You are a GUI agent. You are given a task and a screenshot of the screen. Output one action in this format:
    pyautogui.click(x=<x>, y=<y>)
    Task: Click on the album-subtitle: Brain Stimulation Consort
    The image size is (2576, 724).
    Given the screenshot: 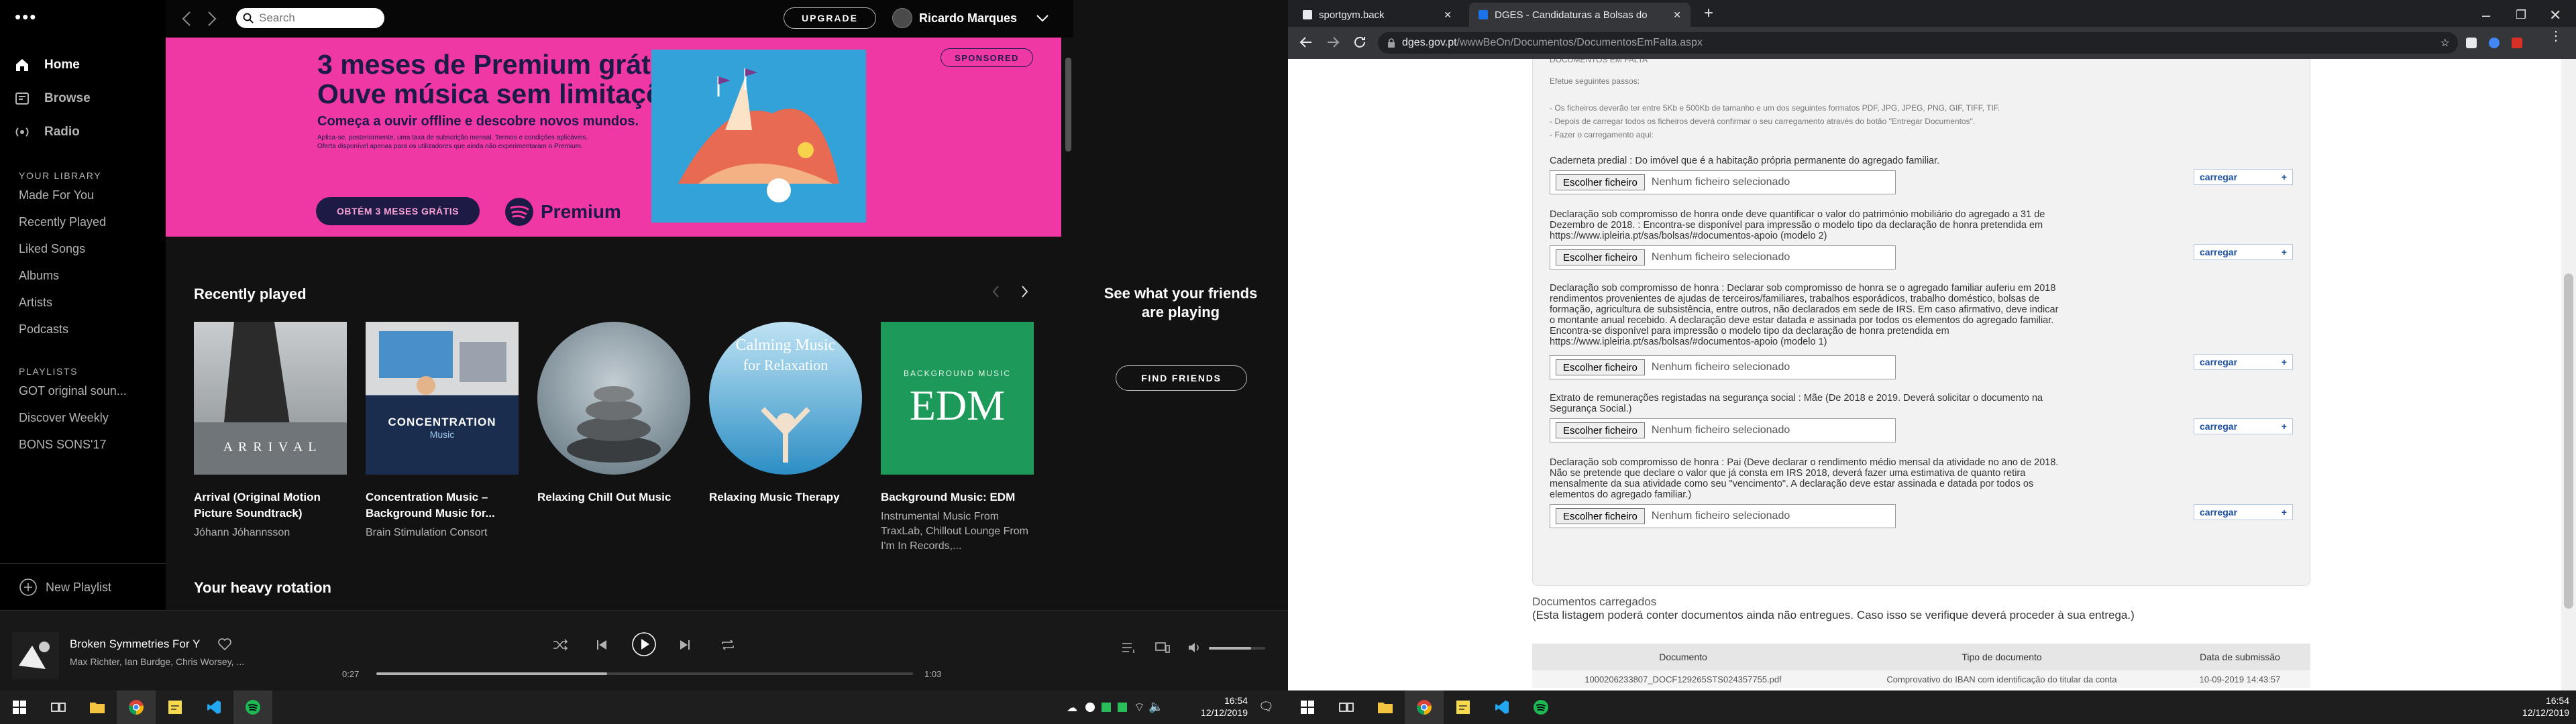 What is the action you would take?
    pyautogui.click(x=442, y=533)
    